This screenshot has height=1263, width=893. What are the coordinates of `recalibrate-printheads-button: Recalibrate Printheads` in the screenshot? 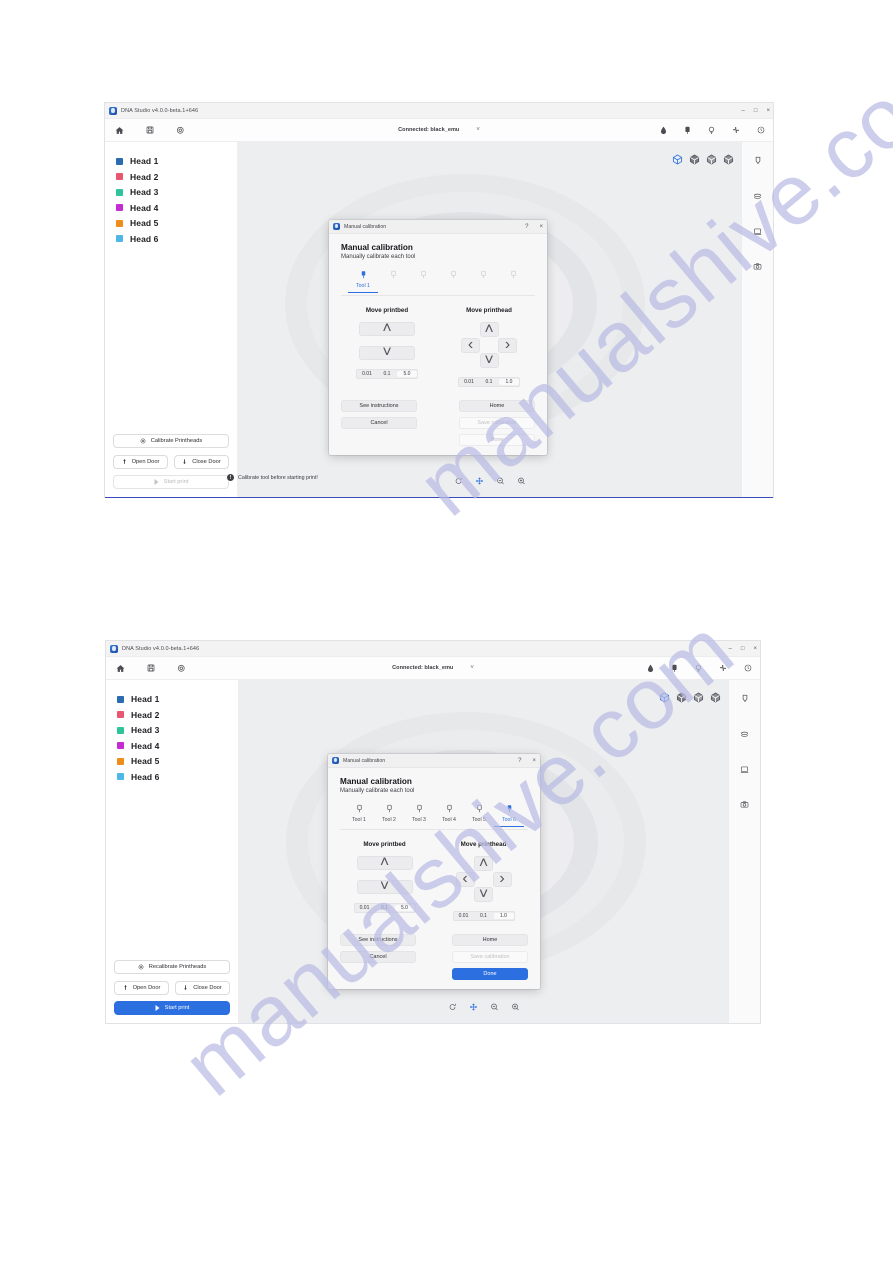 It's located at (172, 967).